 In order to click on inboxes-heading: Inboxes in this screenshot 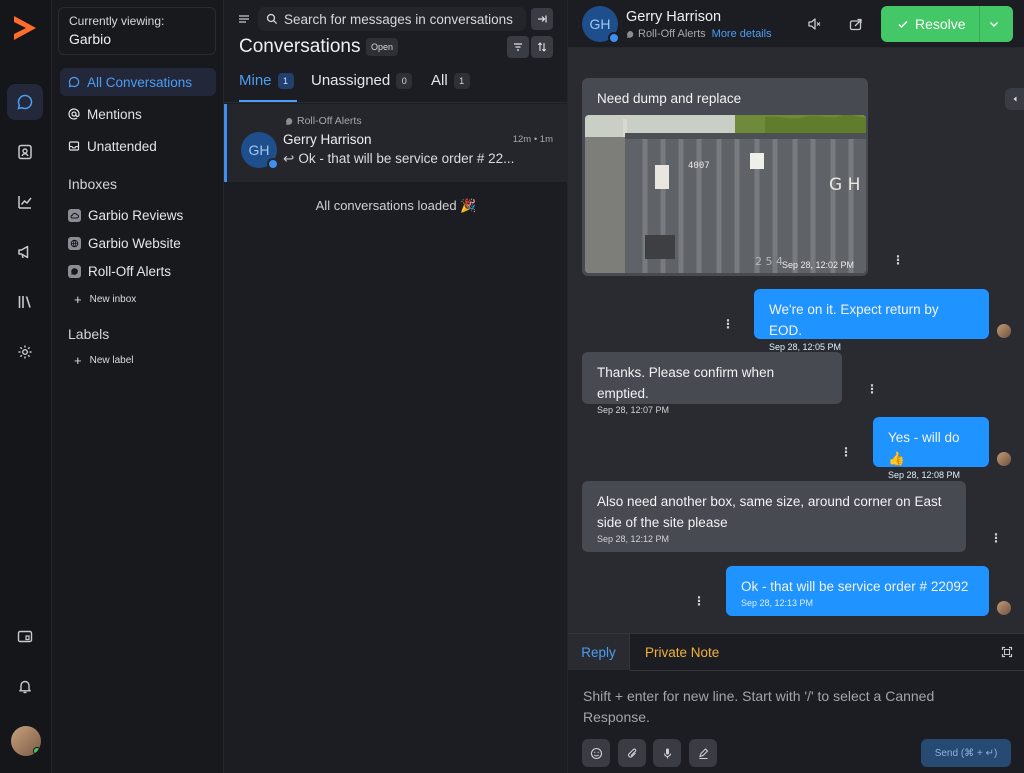, I will do `click(93, 184)`.